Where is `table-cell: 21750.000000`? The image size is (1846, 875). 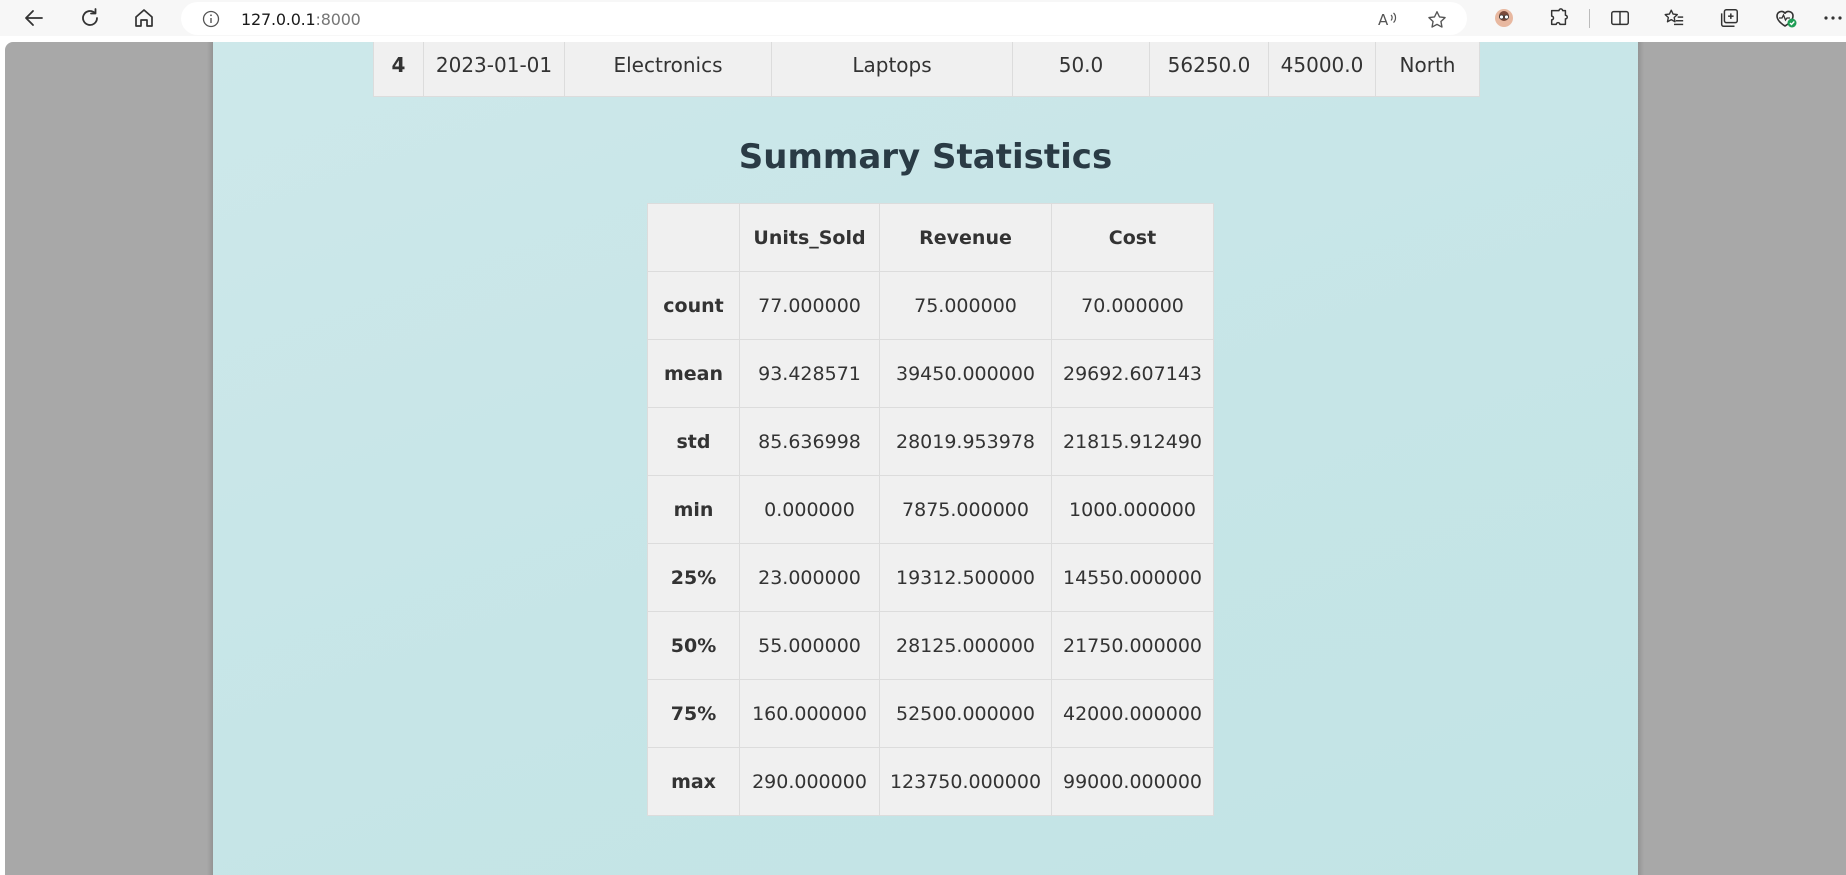 table-cell: 21750.000000 is located at coordinates (1132, 645).